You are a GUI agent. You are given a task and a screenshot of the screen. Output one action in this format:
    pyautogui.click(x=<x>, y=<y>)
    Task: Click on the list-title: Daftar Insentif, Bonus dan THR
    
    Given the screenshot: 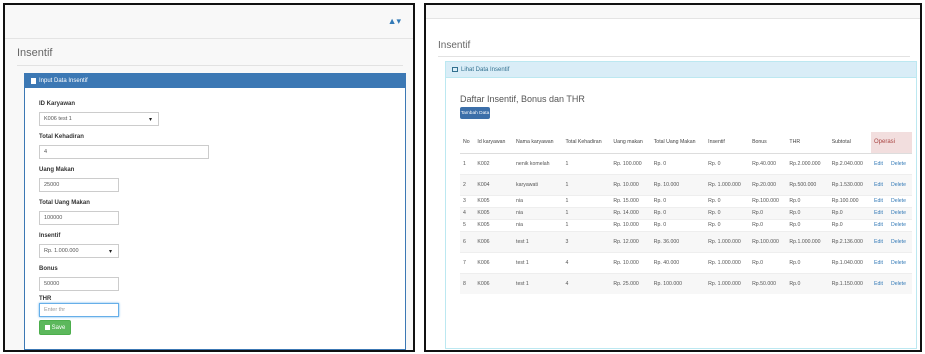 What is the action you would take?
    pyautogui.click(x=522, y=99)
    